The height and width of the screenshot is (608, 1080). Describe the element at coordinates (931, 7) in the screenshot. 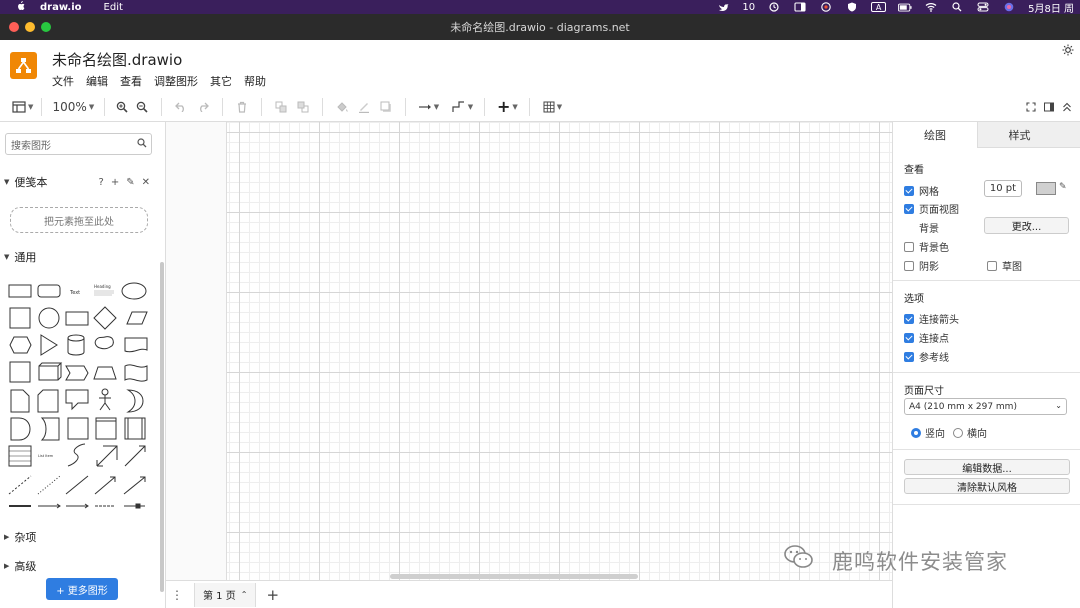

I see `wifi-icon` at that location.